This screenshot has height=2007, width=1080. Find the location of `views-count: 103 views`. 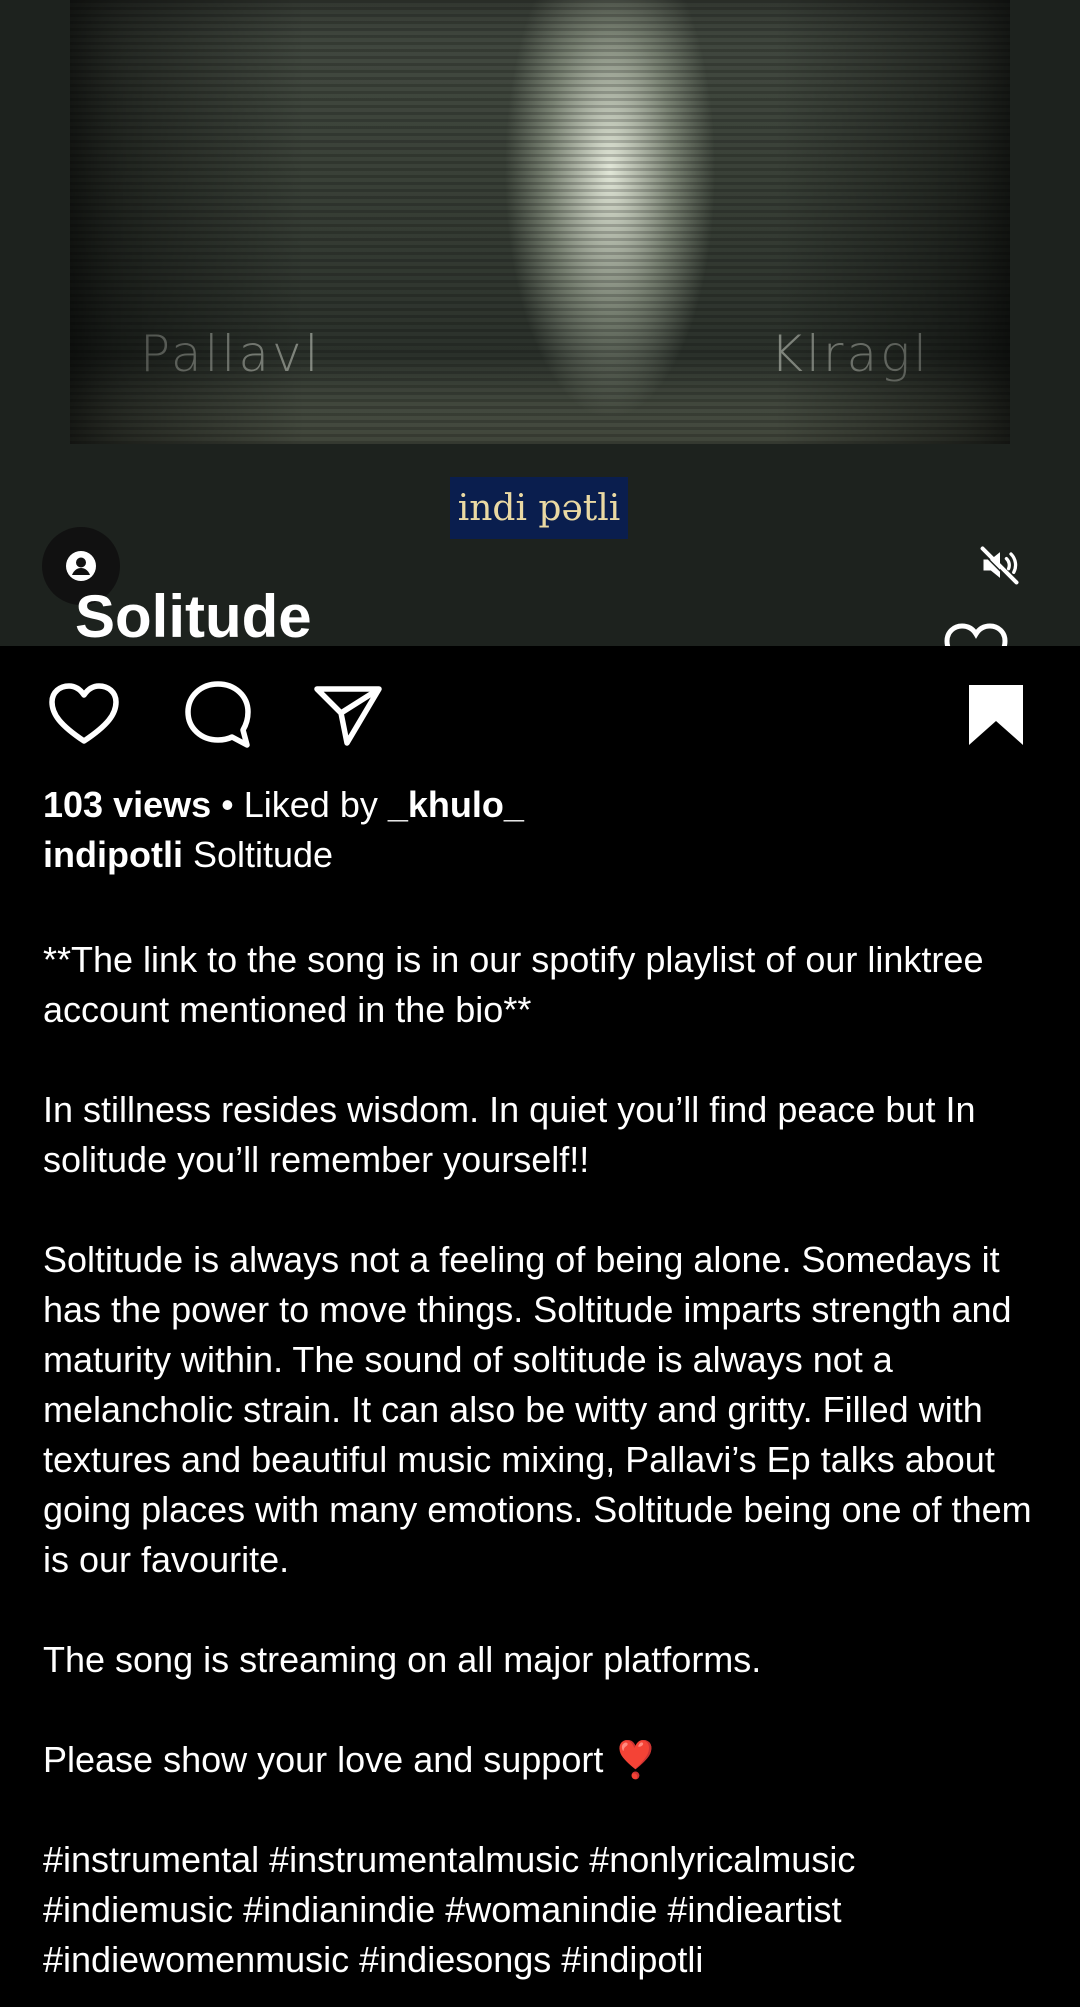

views-count: 103 views is located at coordinates (127, 804).